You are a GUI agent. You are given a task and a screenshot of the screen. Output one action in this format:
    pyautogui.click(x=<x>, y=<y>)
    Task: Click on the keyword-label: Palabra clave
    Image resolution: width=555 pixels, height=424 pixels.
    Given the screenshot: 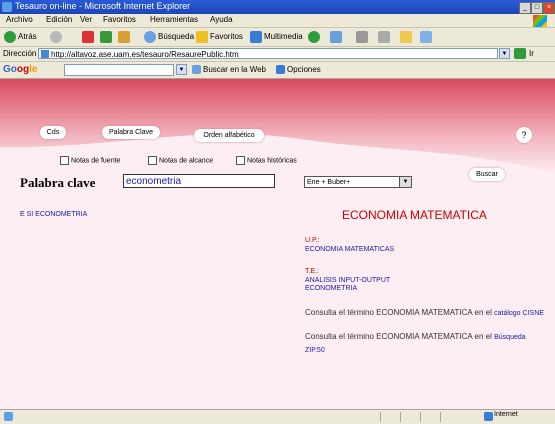 What is the action you would take?
    pyautogui.click(x=58, y=182)
    